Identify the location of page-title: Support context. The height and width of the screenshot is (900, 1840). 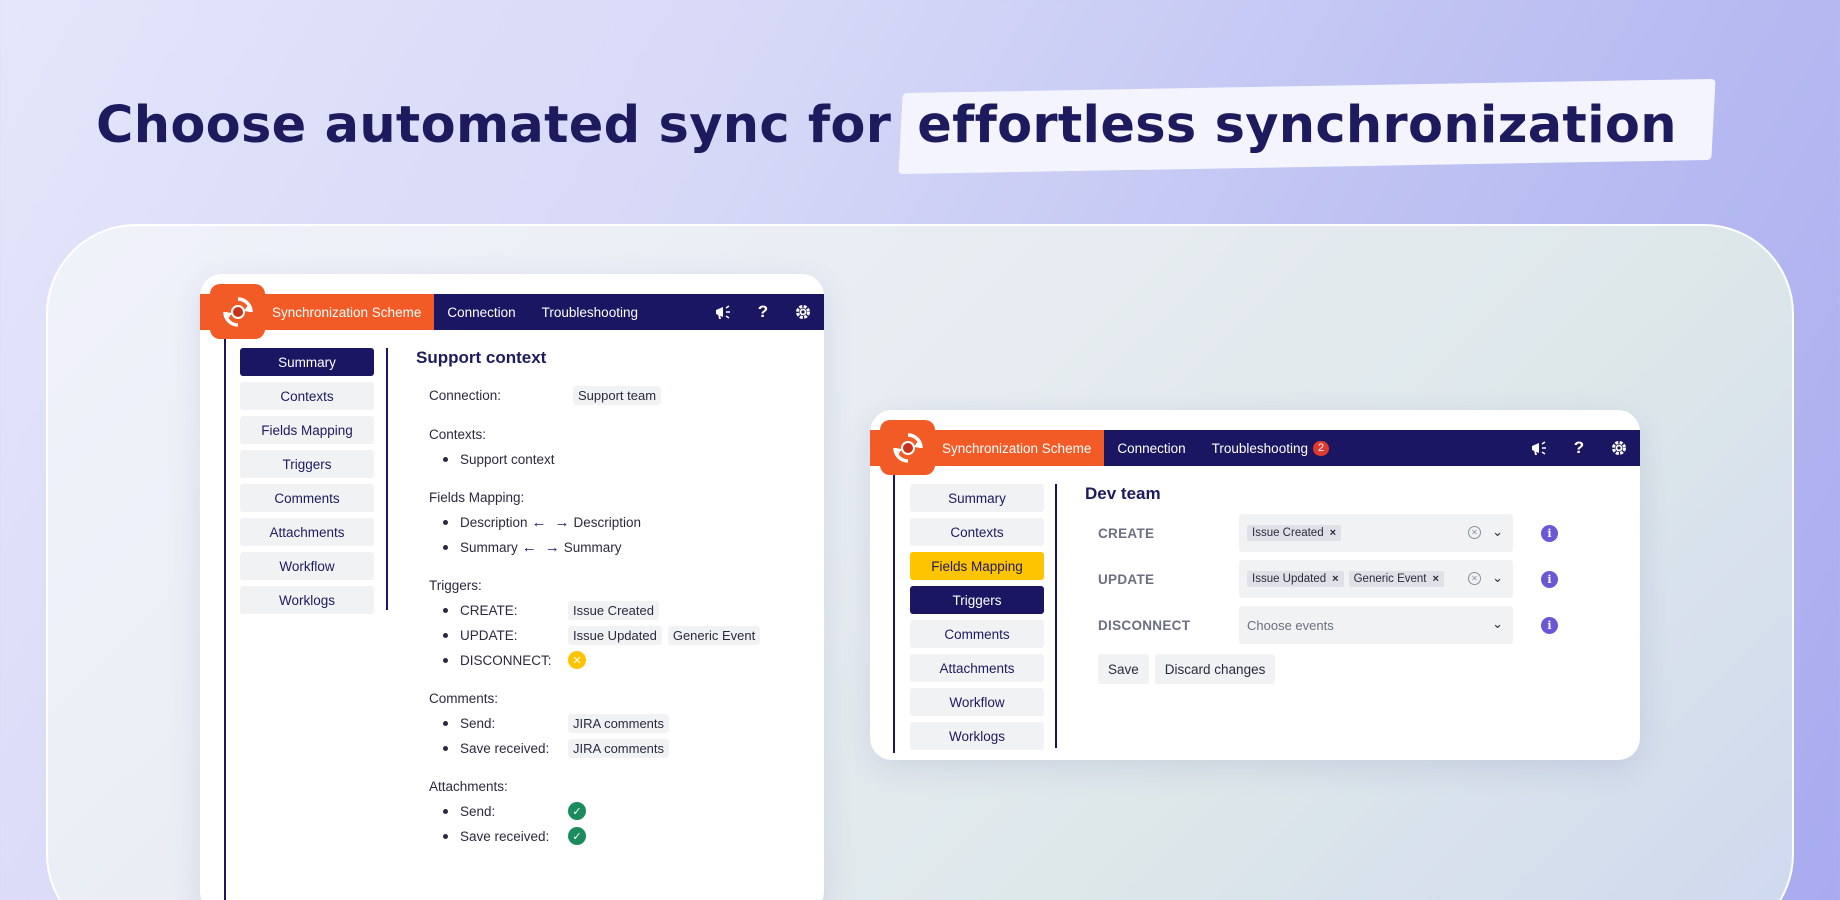
(481, 357).